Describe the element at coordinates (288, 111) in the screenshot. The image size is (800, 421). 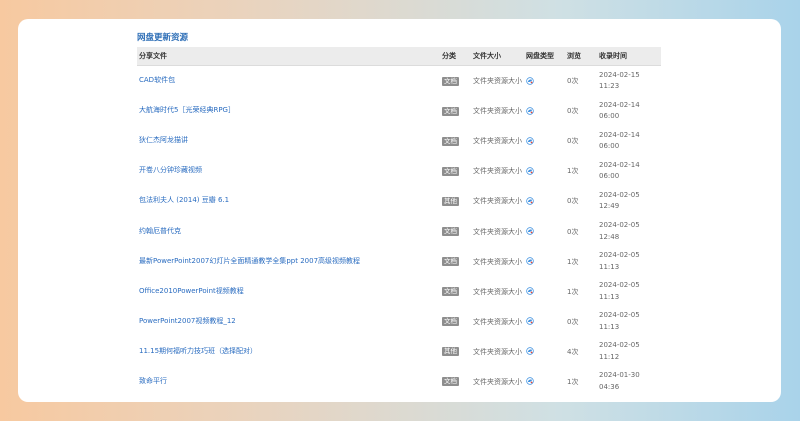
I see `file-cell: 大航海时代5［光荣经典RPG］` at that location.